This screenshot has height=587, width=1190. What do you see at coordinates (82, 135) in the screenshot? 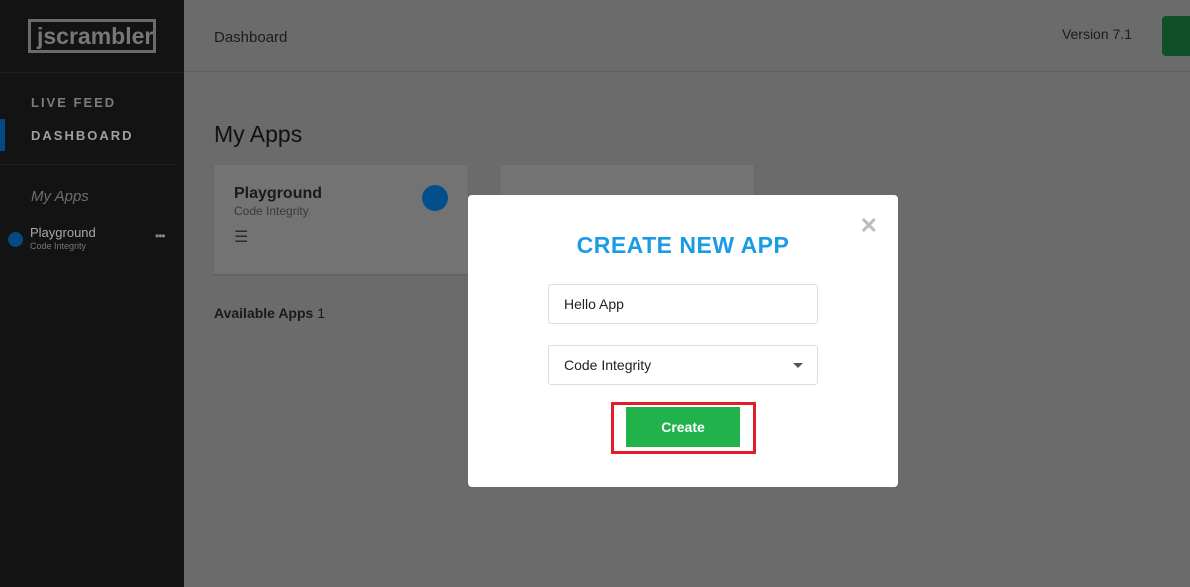
I see `nav-dashboard: DASHBOARD` at bounding box center [82, 135].